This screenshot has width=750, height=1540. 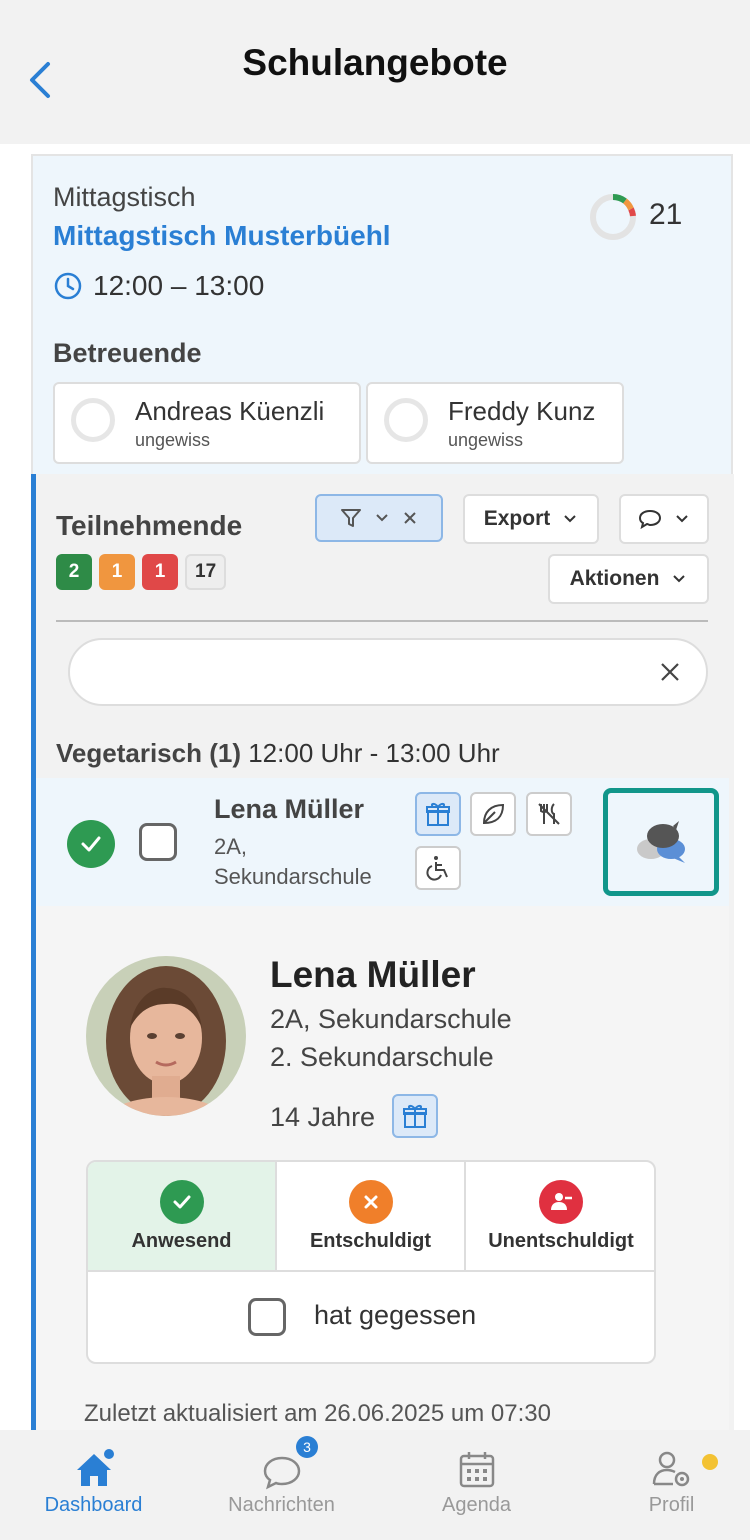 I want to click on detail-class: 2A, Sekundarschule, so click(x=391, y=1019).